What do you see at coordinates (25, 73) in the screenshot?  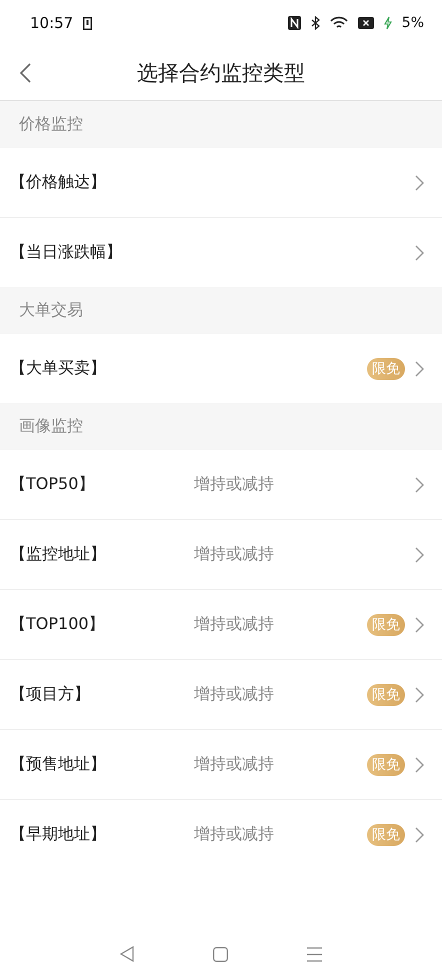 I see `back-icon` at bounding box center [25, 73].